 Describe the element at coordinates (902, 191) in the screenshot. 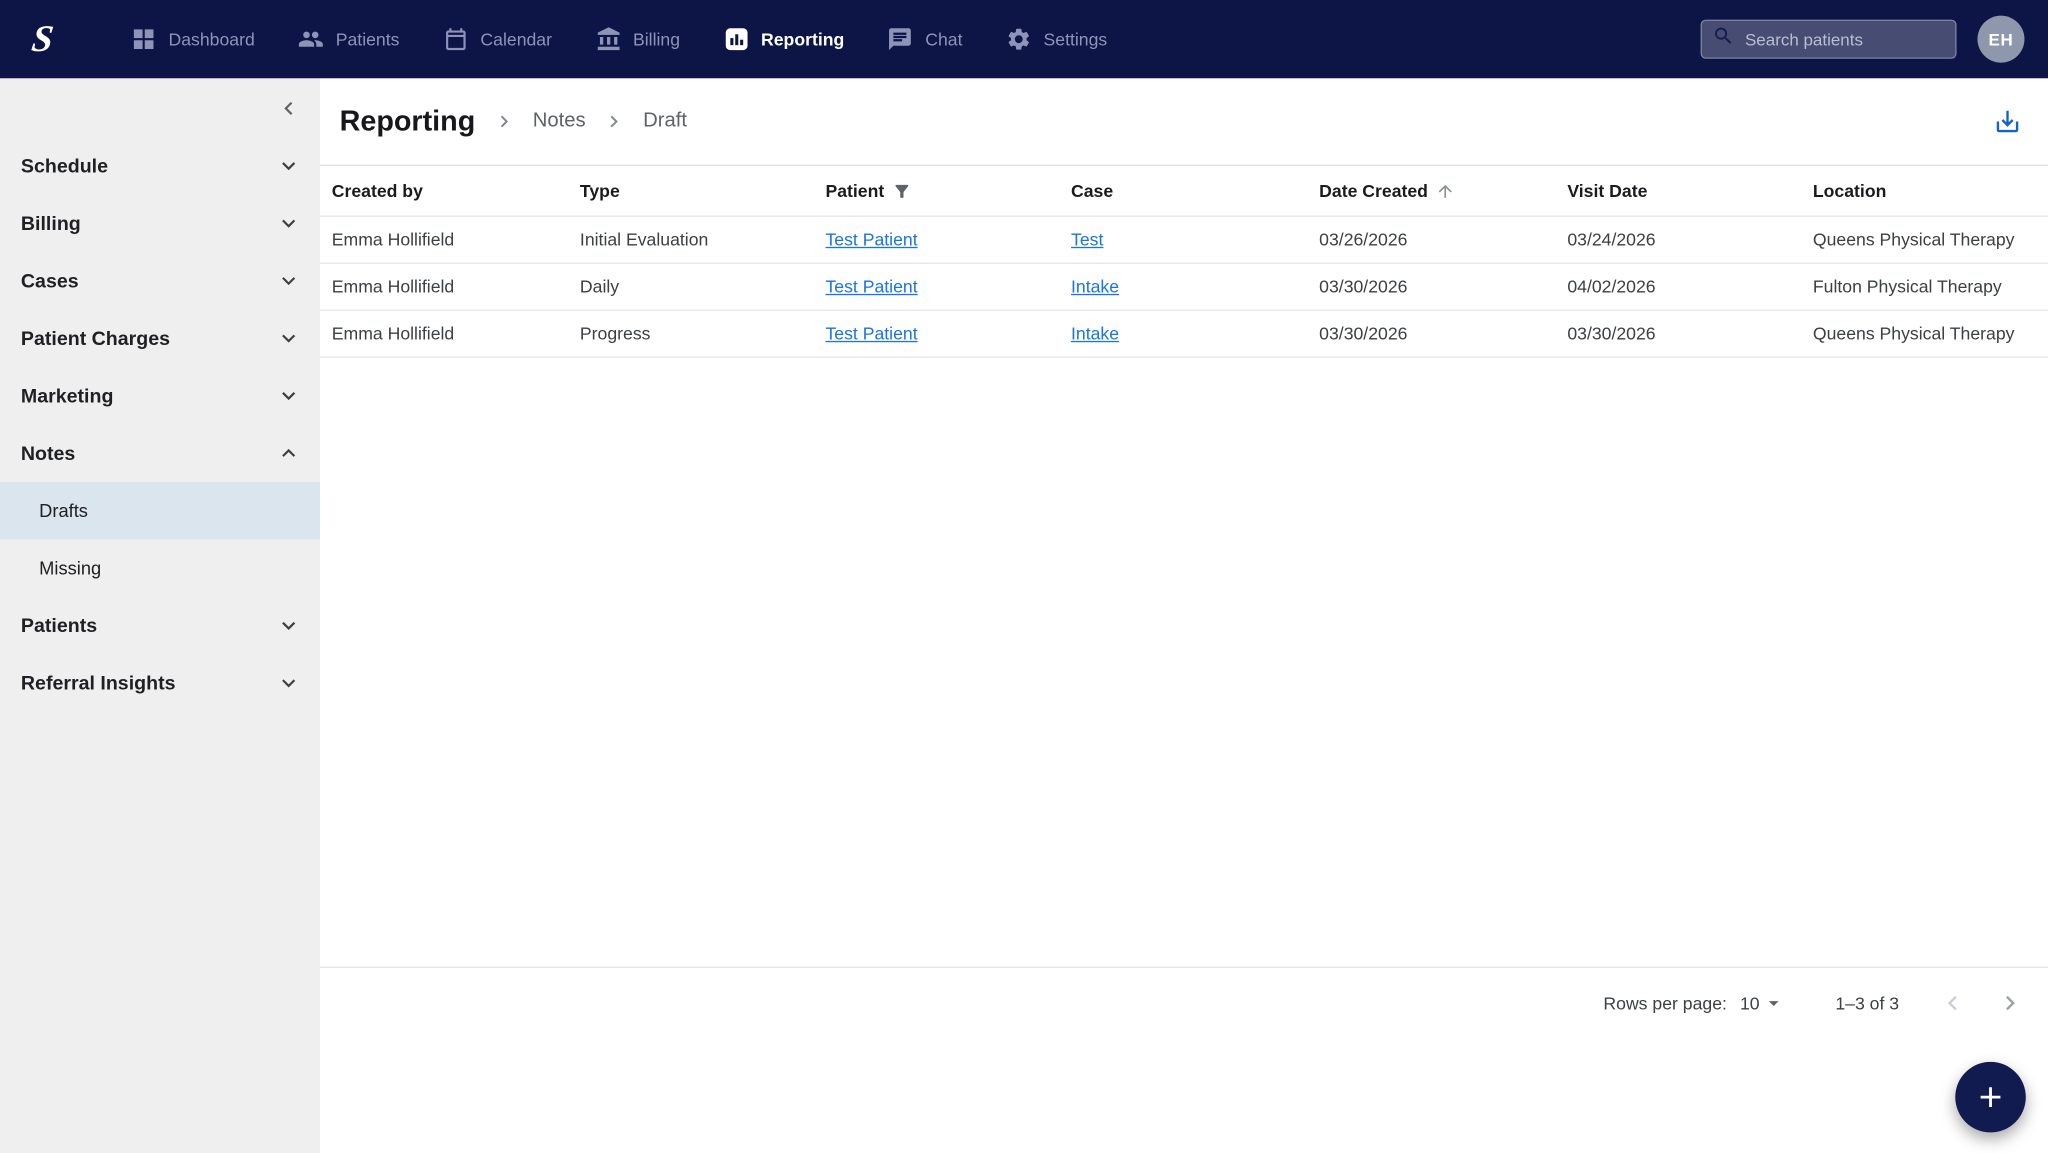

I see `filter-icon` at that location.